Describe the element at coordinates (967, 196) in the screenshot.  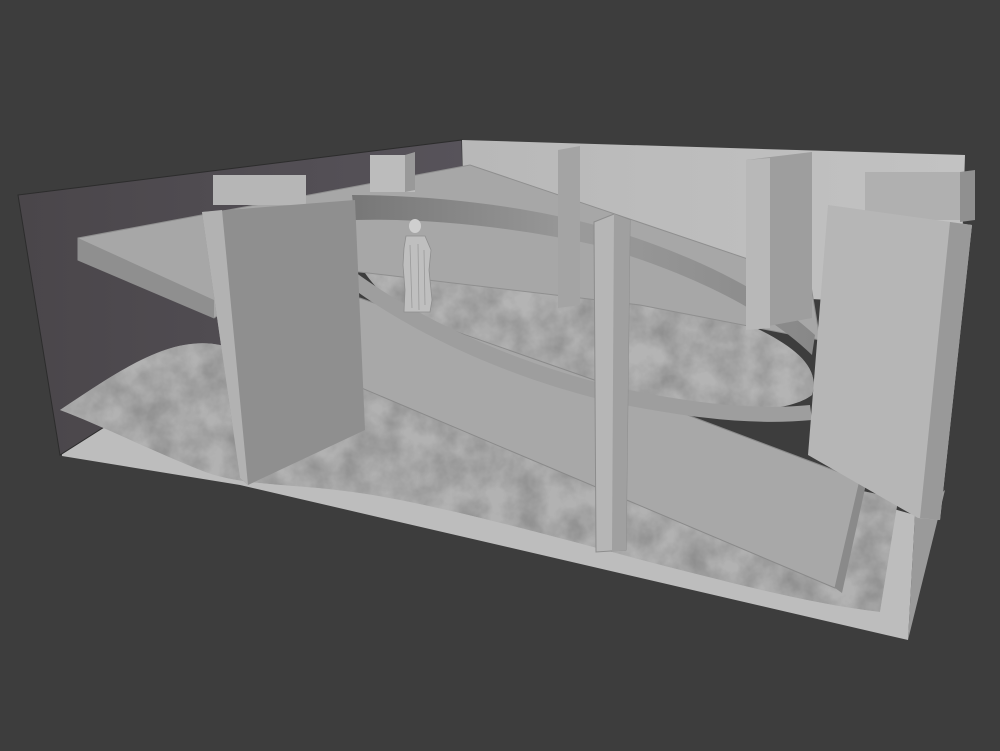
I see `pillar-far-right-side` at that location.